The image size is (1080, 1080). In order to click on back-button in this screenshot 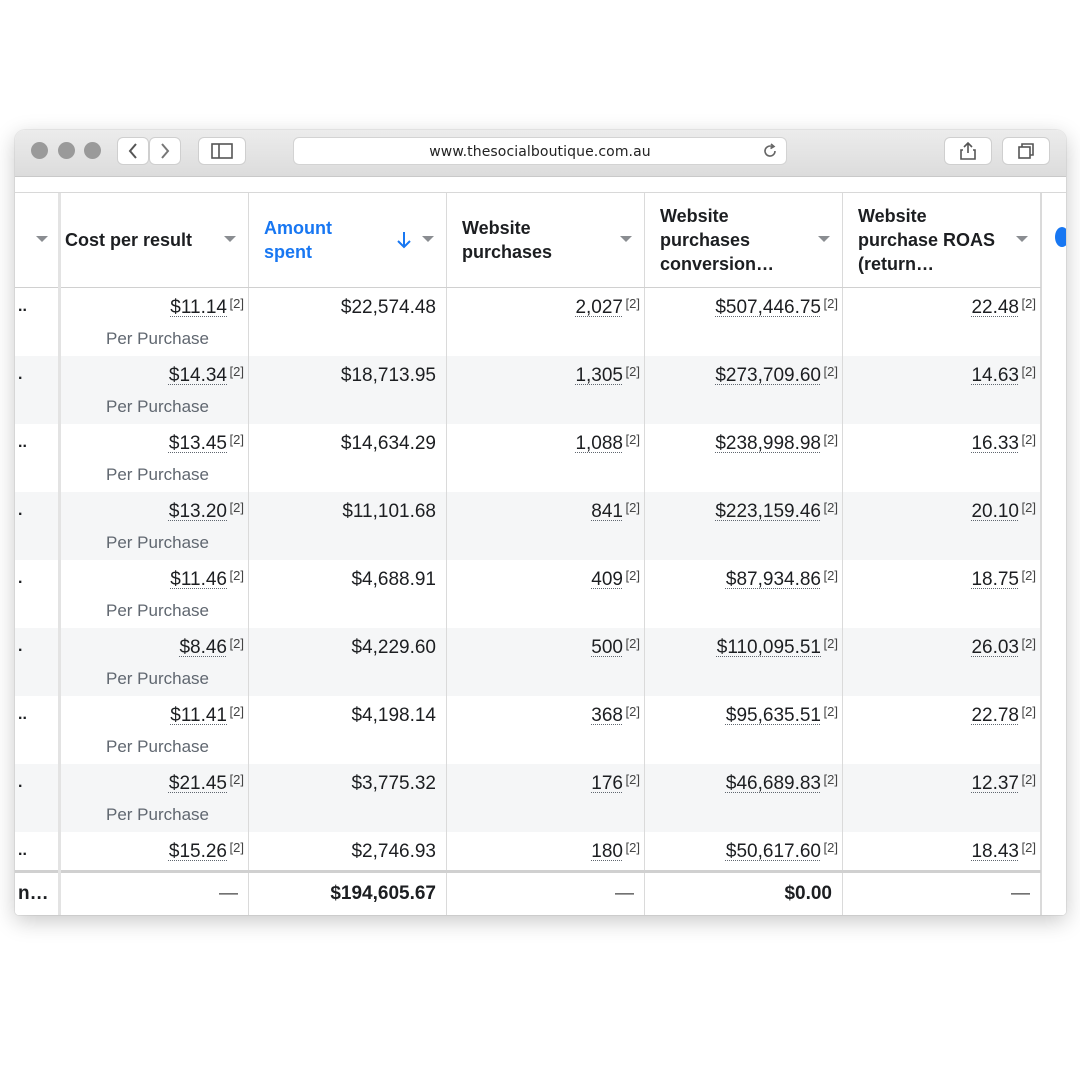, I will do `click(133, 151)`.